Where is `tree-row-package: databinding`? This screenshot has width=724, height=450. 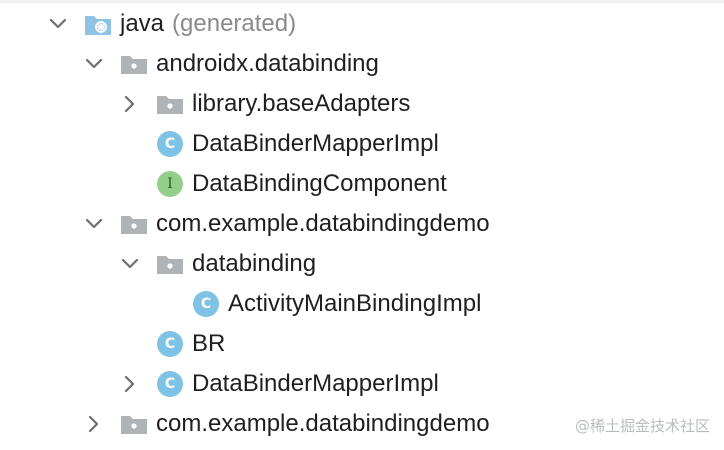
tree-row-package: databinding is located at coordinates (362, 264).